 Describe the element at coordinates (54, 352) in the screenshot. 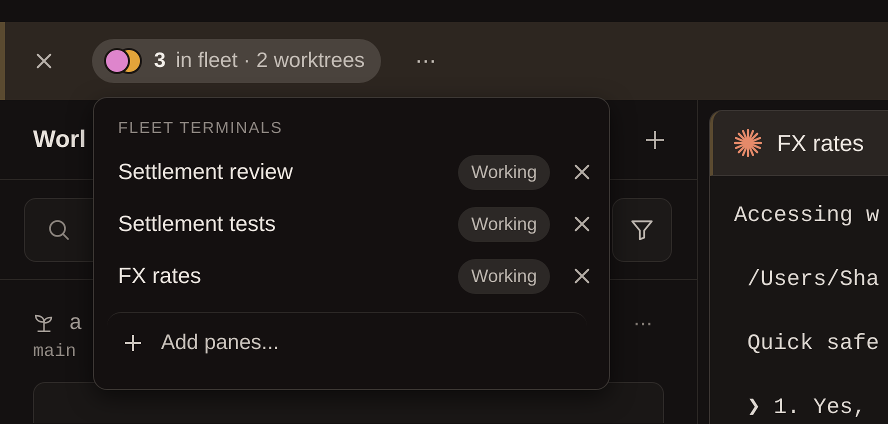

I see `branch-name: main` at that location.